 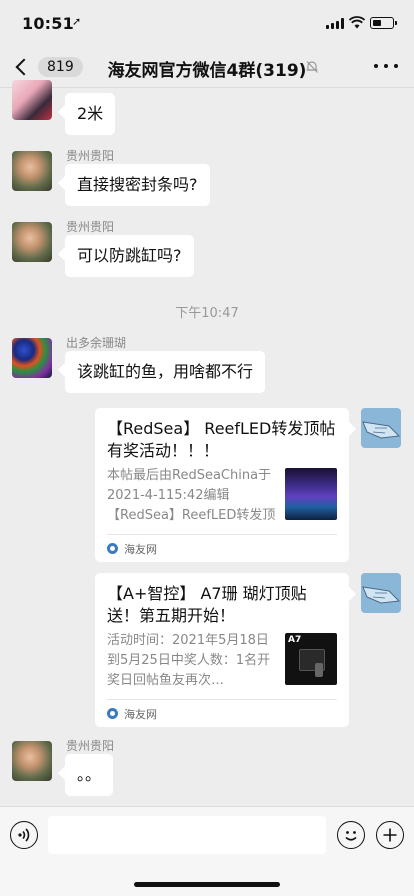 What do you see at coordinates (60, 67) in the screenshot?
I see `unread-count-badge: 819` at bounding box center [60, 67].